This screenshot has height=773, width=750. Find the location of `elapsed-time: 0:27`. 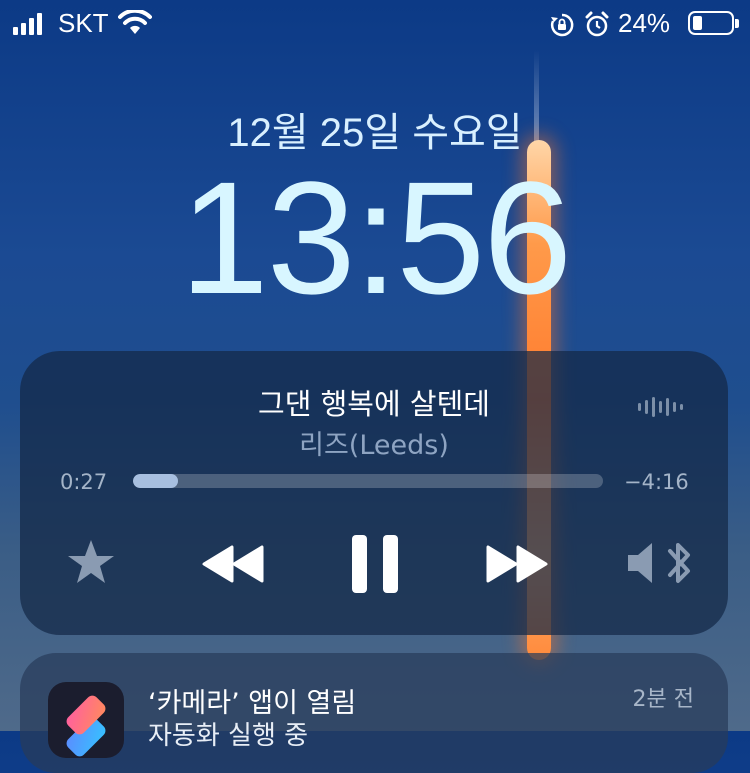

elapsed-time: 0:27 is located at coordinates (84, 482).